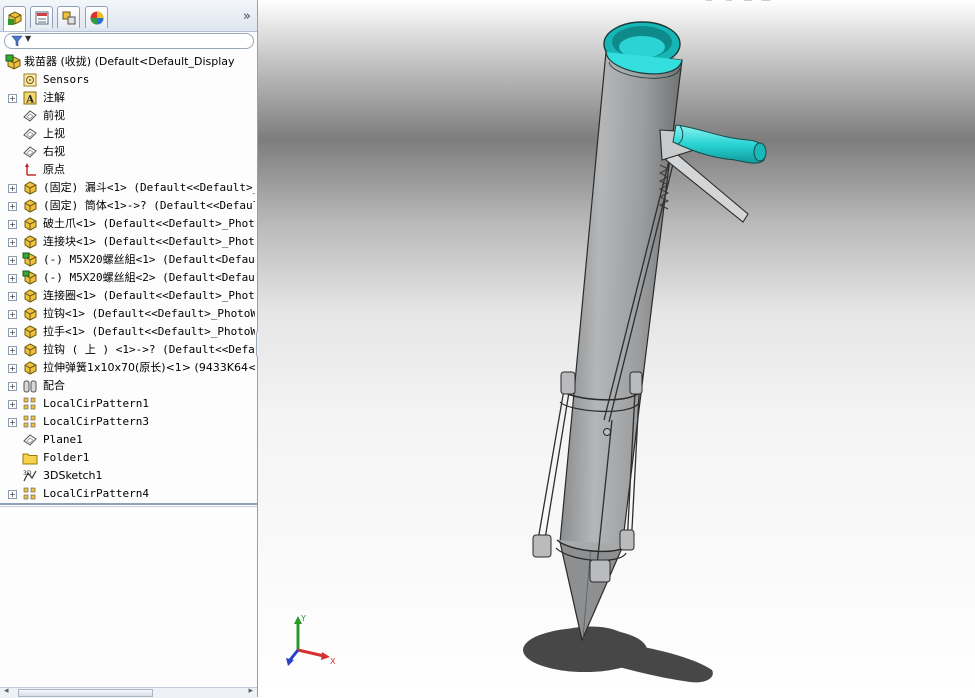  I want to click on tree-item-label: 拉伸弹簧1x10x70(原长)<1> (9433K64<D, so click(149, 367).